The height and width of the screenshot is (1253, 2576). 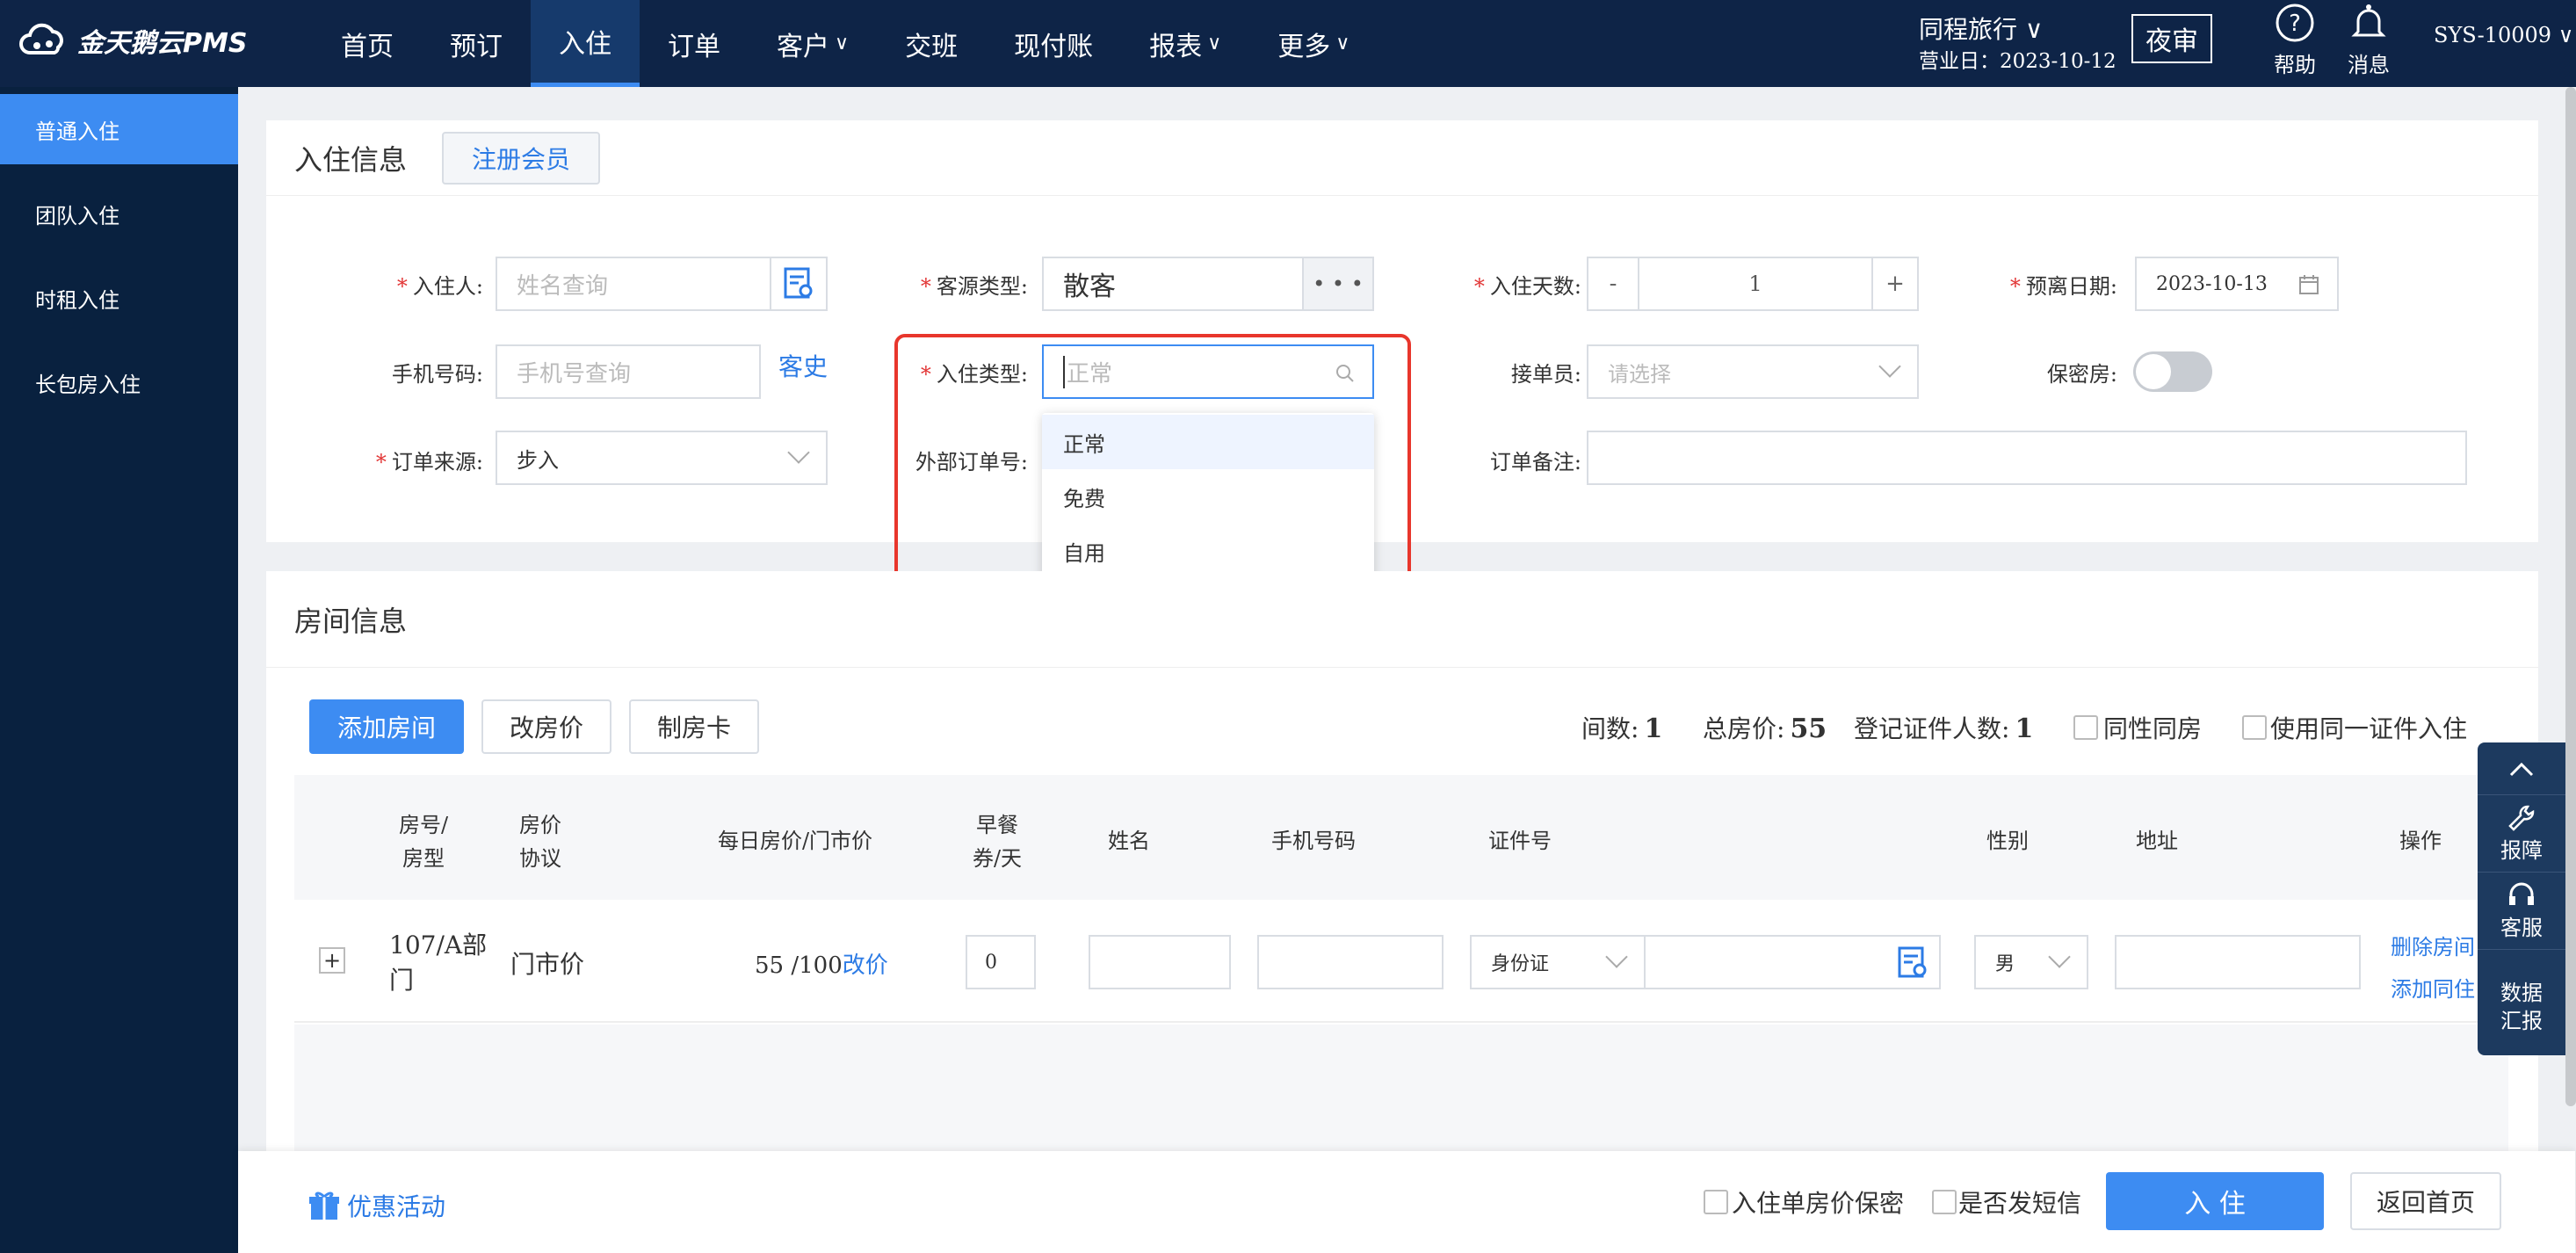 I want to click on sidebar-item-hourly-checkin: 时租入住, so click(x=119, y=298).